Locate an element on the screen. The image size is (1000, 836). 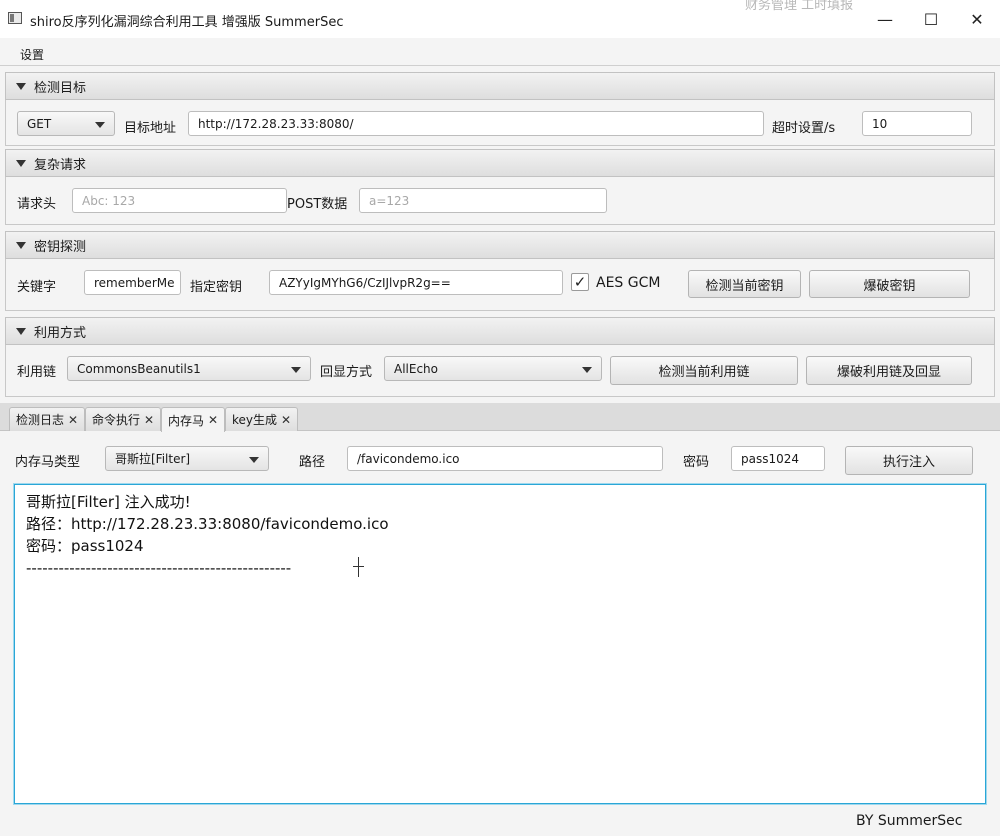
tab-label: 内存马 is located at coordinates (186, 420).